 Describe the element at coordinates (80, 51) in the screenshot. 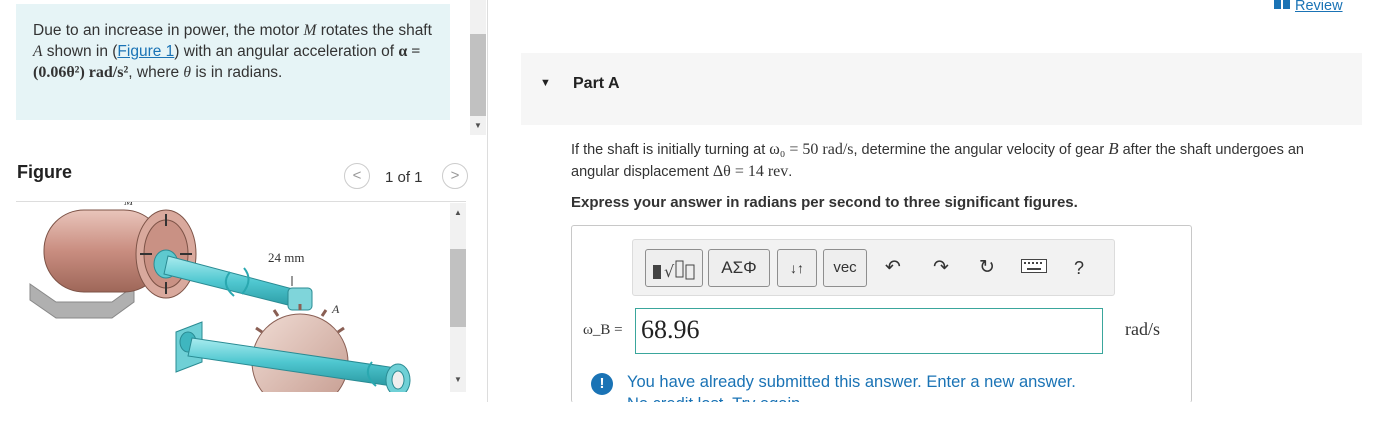

I see `problem-text-part: shown in (` at that location.